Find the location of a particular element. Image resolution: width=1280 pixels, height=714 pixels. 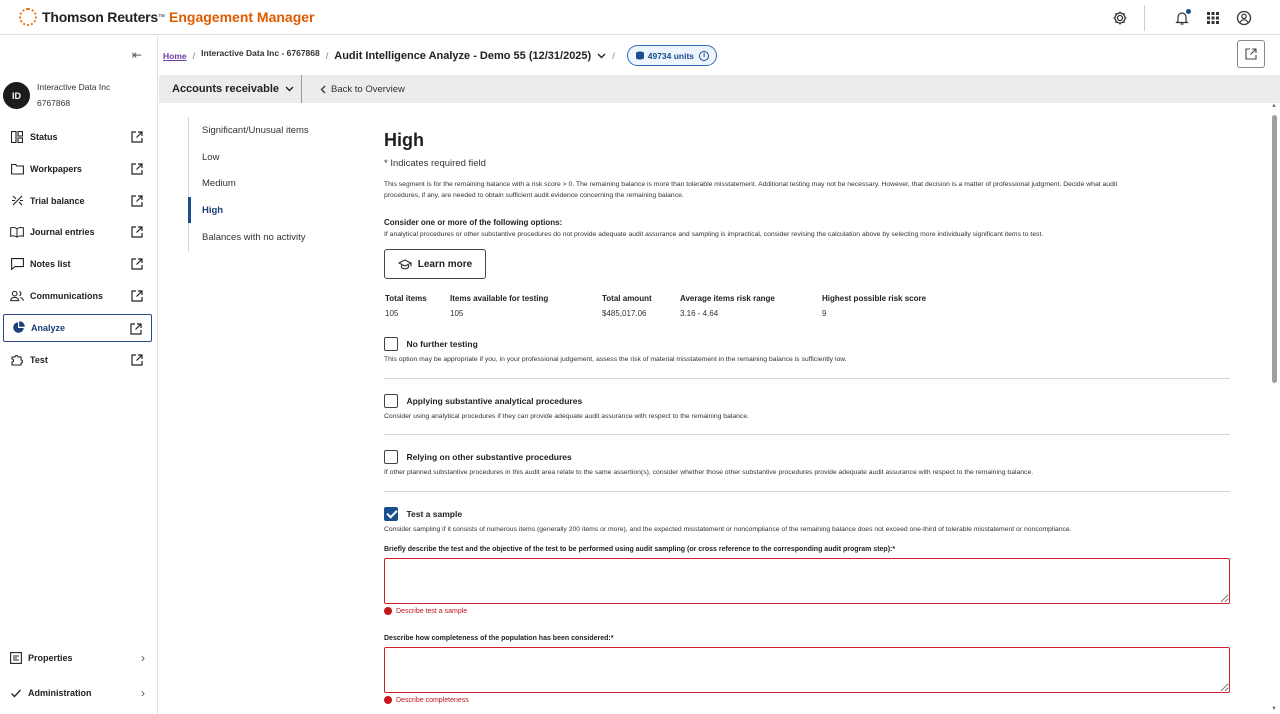

sidebar-item-journal-entries: Journal entries is located at coordinates (77, 232).